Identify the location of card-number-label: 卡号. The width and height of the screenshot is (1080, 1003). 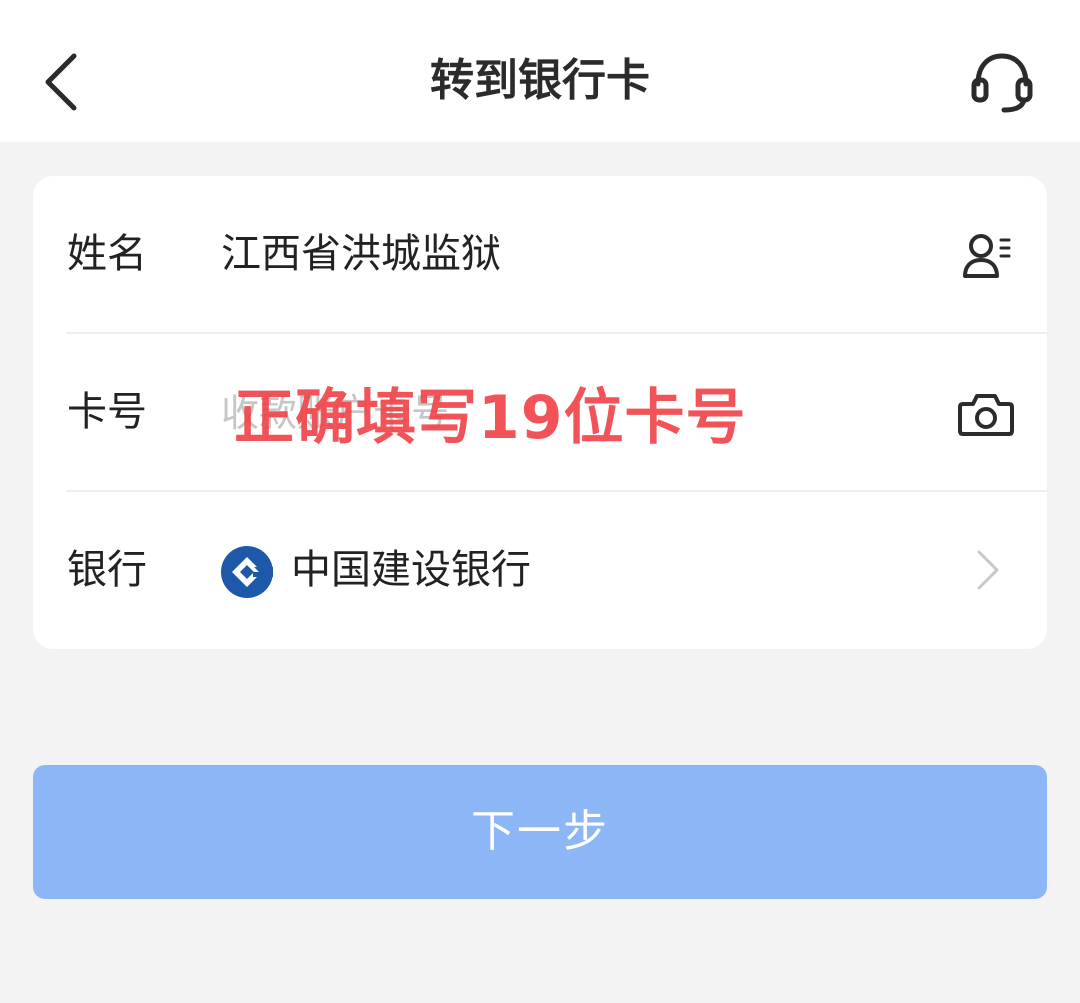
(107, 412).